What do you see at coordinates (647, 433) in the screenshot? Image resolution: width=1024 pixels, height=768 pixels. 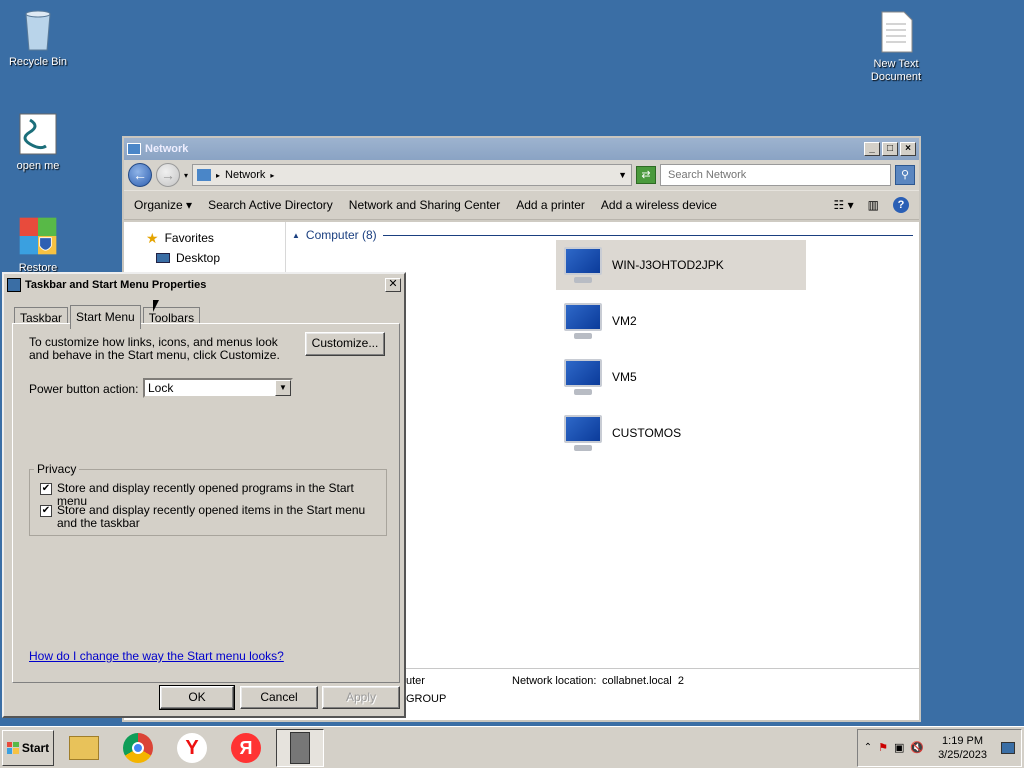 I see `computer-name: CUSTOMOS` at bounding box center [647, 433].